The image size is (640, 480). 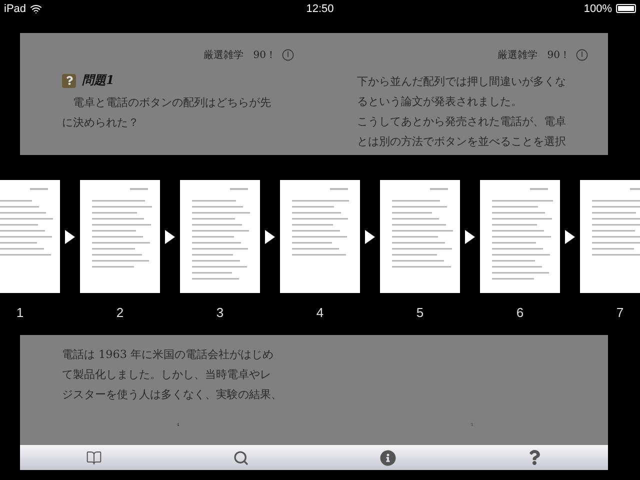 I want to click on page-number-label: 6, so click(x=520, y=312).